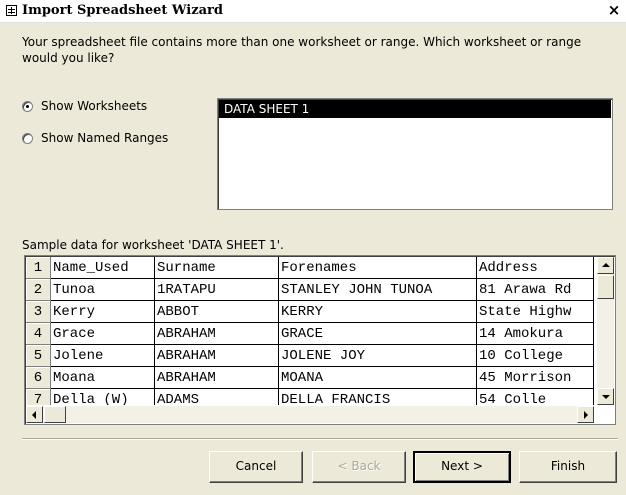 The height and width of the screenshot is (495, 626). I want to click on spreadsheet-icon, so click(11, 10).